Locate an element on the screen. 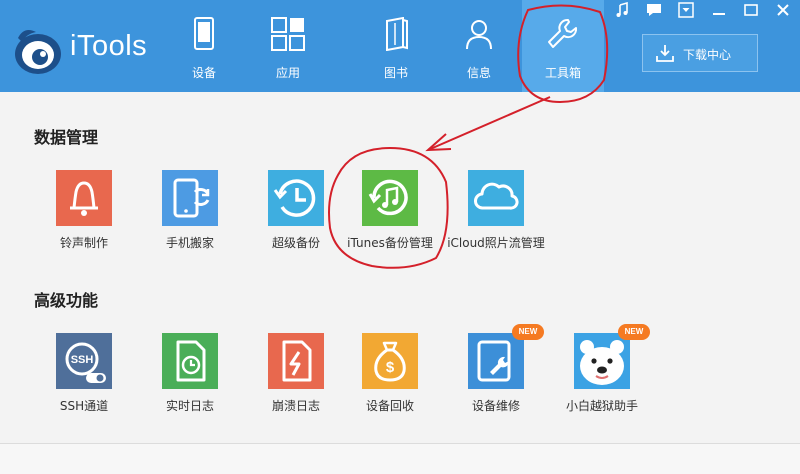 This screenshot has width=800, height=474. ssh-icon-text: SSH is located at coordinates (82, 360).